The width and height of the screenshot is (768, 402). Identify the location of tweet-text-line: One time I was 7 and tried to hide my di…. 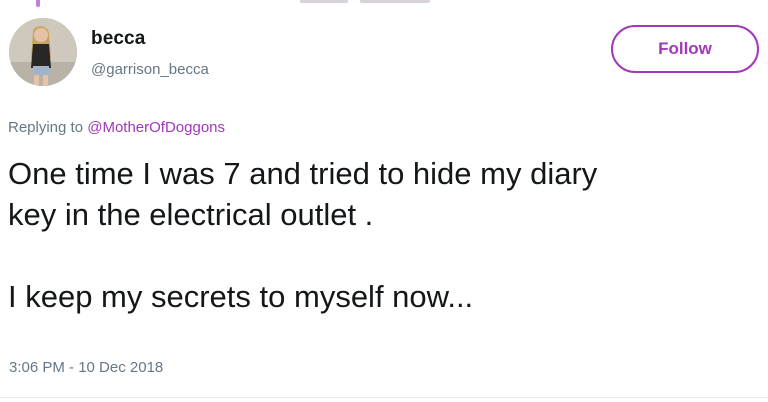
(303, 173).